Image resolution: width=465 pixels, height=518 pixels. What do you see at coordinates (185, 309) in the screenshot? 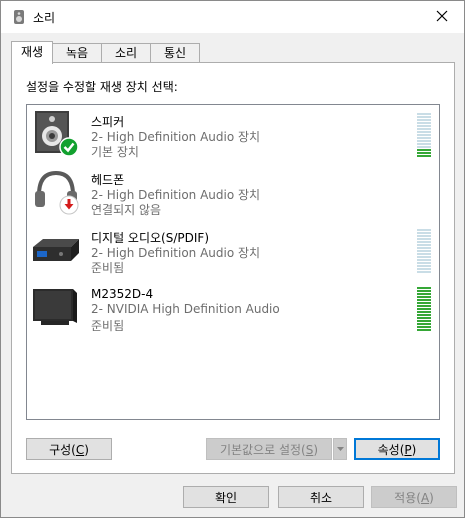
I see `device-description: 2- NVIDIA High Definition Audio` at bounding box center [185, 309].